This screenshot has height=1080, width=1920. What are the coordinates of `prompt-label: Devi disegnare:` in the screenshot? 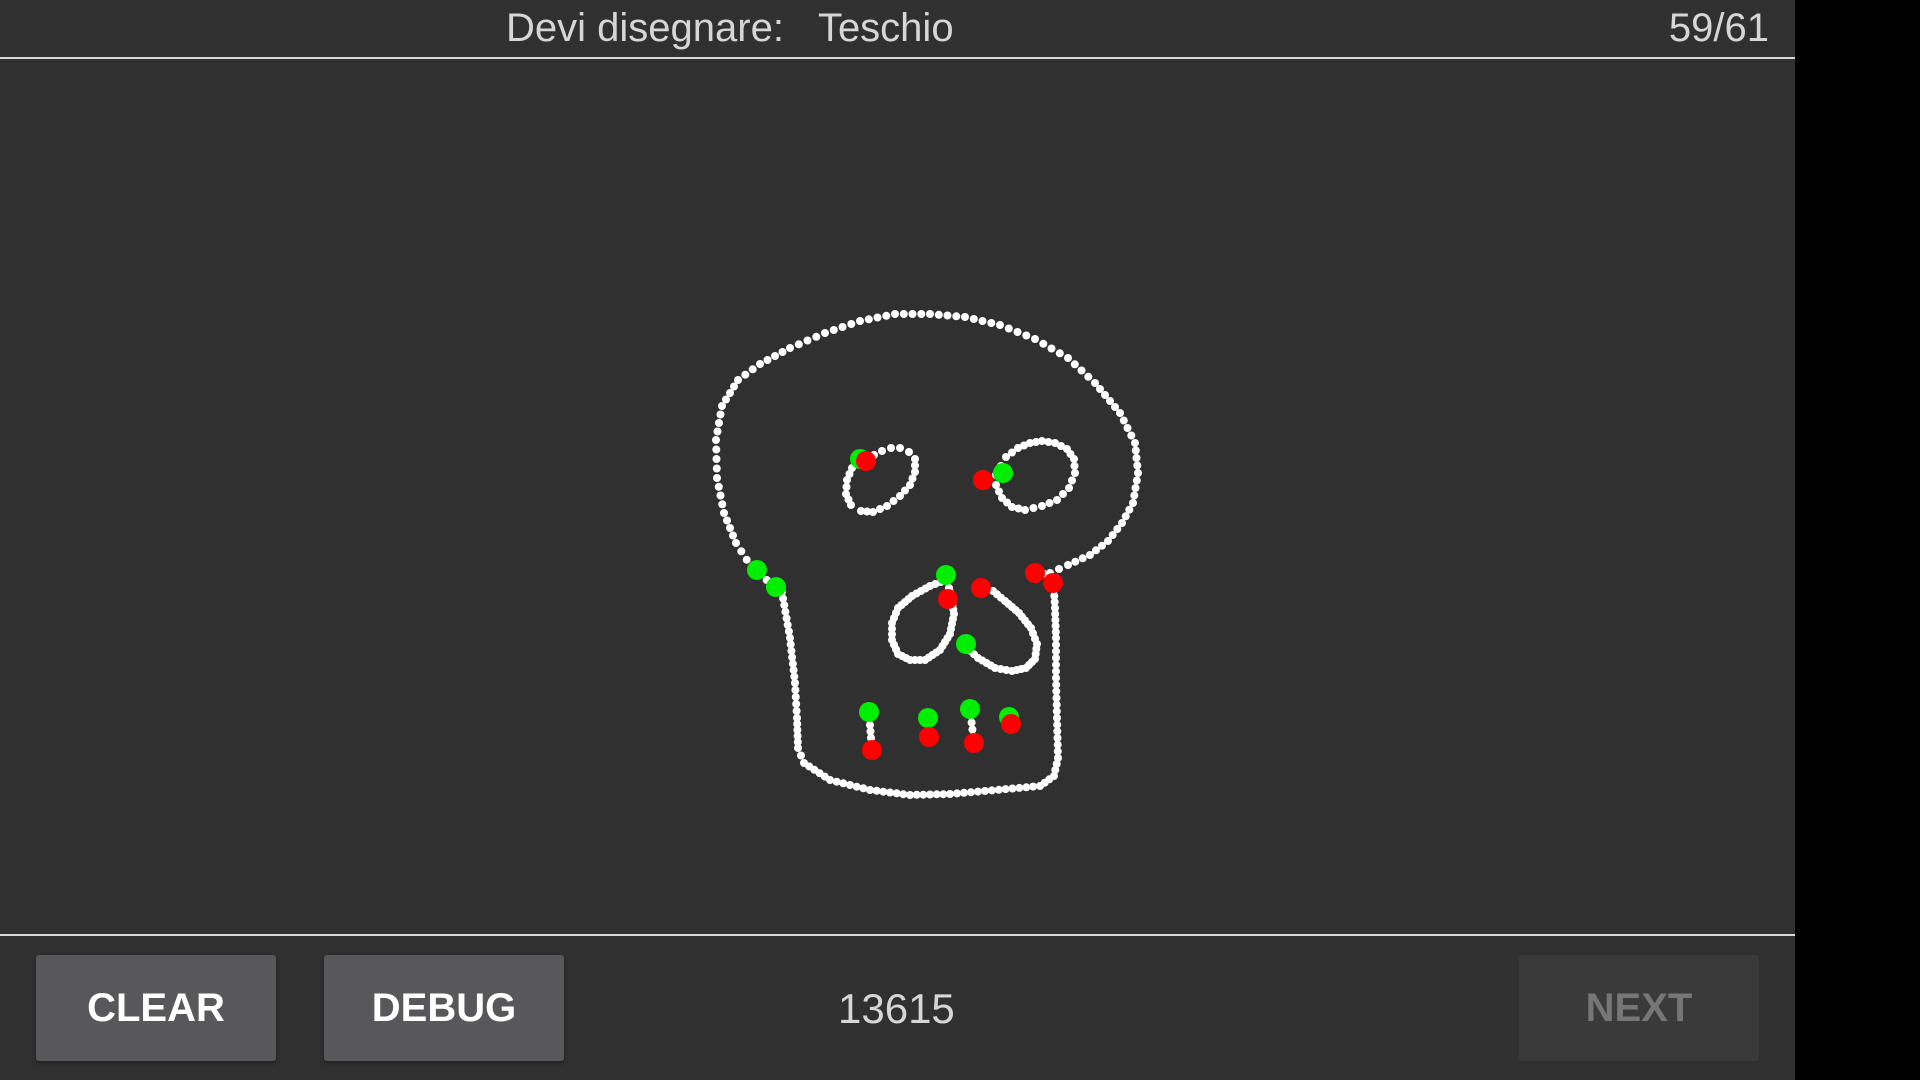 It's located at (645, 28).